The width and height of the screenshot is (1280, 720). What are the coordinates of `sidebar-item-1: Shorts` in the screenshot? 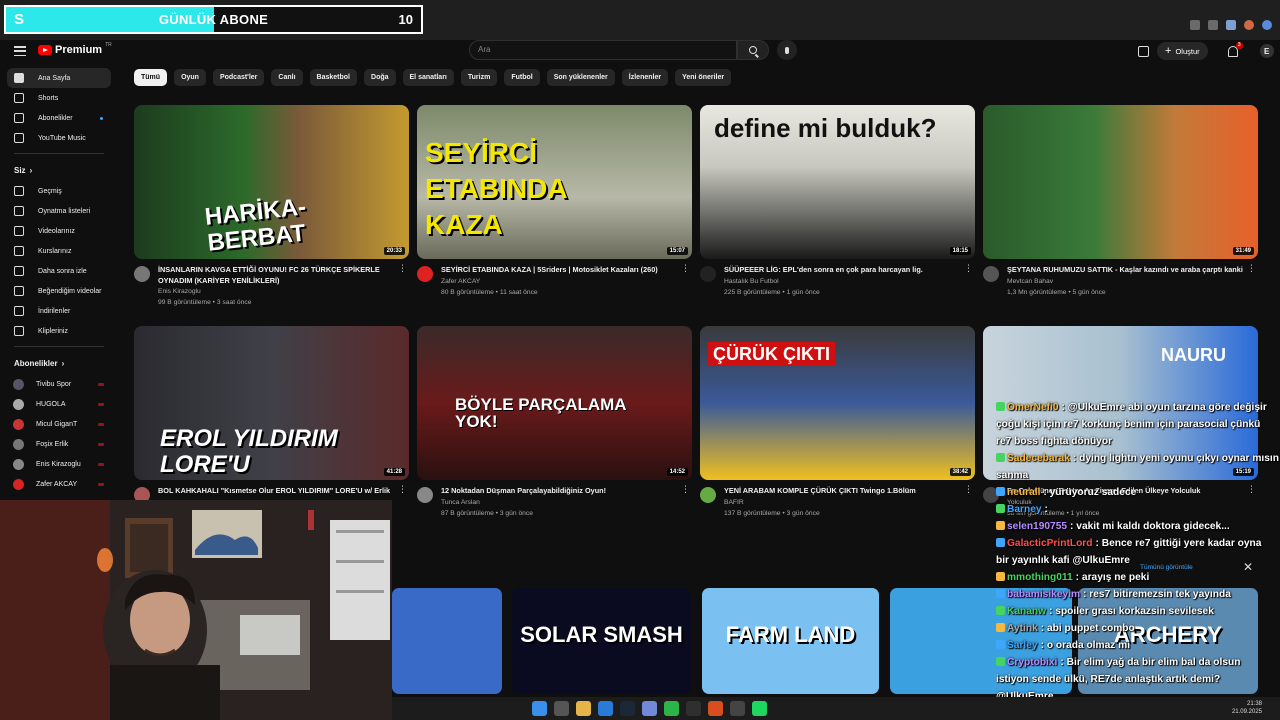 It's located at (59, 98).